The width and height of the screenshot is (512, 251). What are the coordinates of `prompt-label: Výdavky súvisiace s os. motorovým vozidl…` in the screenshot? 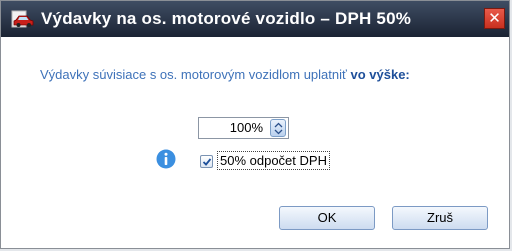 It's located at (195, 74).